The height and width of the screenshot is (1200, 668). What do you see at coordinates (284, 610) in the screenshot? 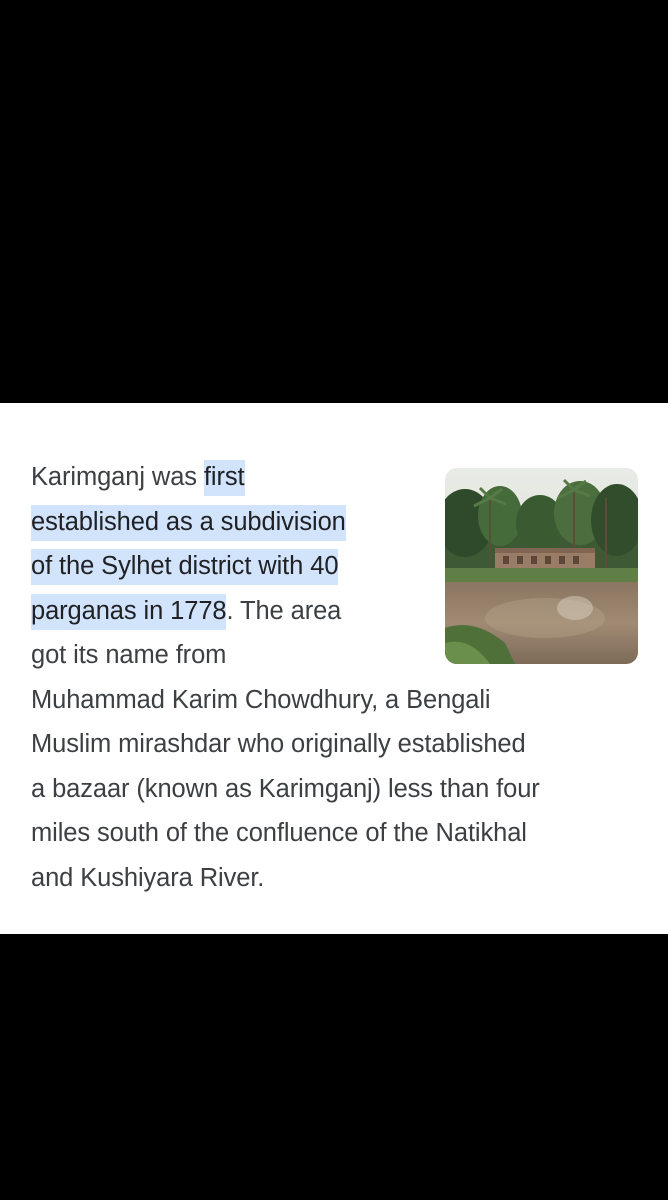
I see `snippet-text-plain: . The area` at bounding box center [284, 610].